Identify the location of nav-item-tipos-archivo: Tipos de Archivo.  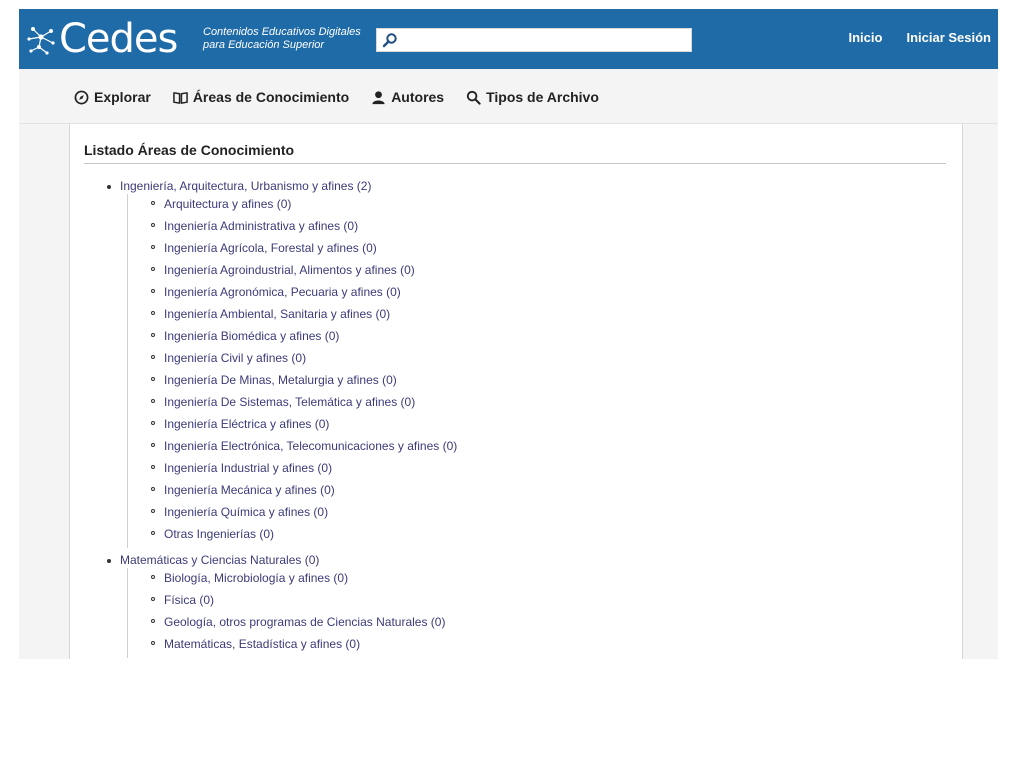
(532, 97).